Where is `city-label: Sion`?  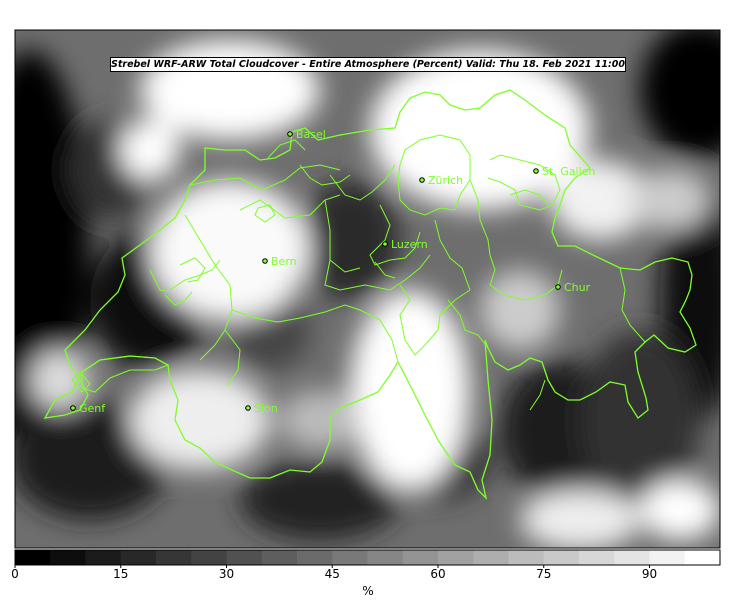 city-label: Sion is located at coordinates (266, 408).